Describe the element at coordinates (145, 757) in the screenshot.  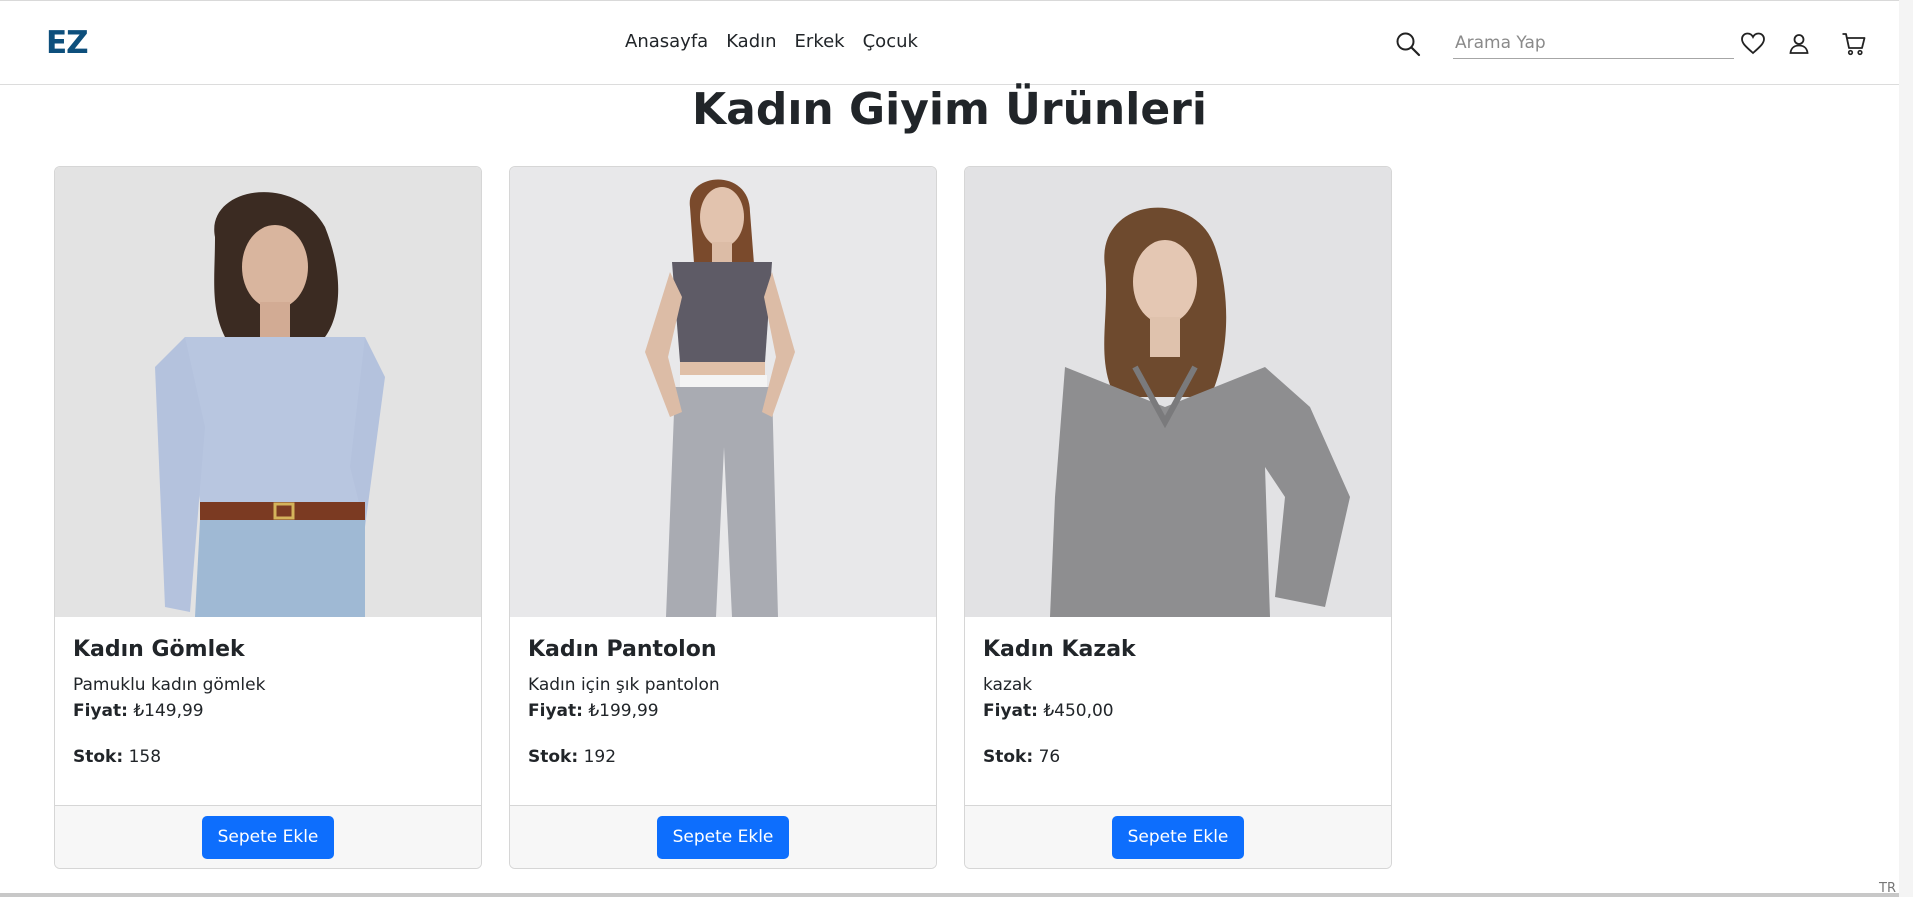
I see `stock-value: 158` at that location.